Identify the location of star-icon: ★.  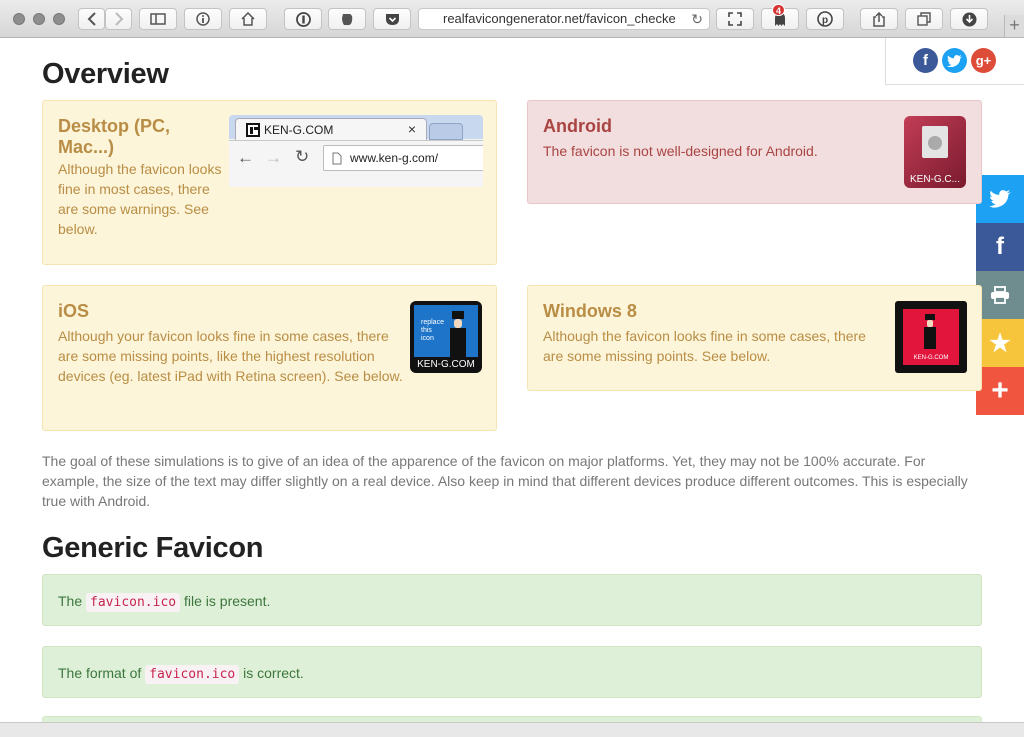
(1000, 343).